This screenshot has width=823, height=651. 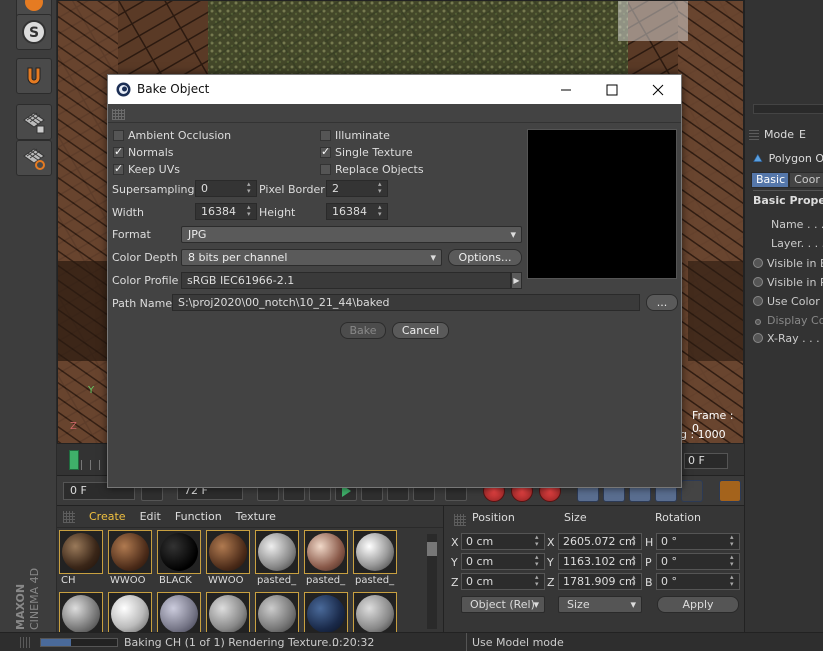 I want to click on snap-tool-button: S, so click(x=34, y=32).